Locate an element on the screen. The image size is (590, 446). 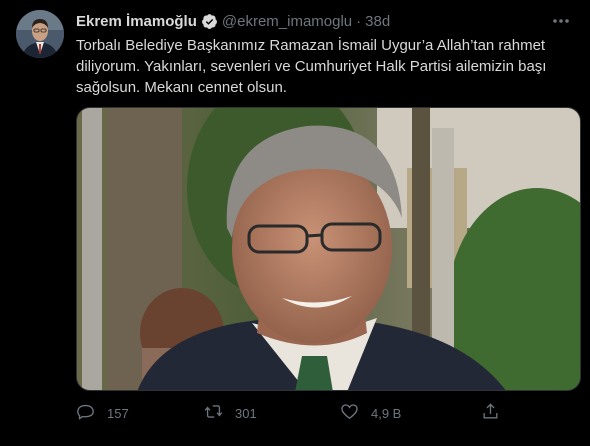
tweet-timestamp: 38d is located at coordinates (377, 21).